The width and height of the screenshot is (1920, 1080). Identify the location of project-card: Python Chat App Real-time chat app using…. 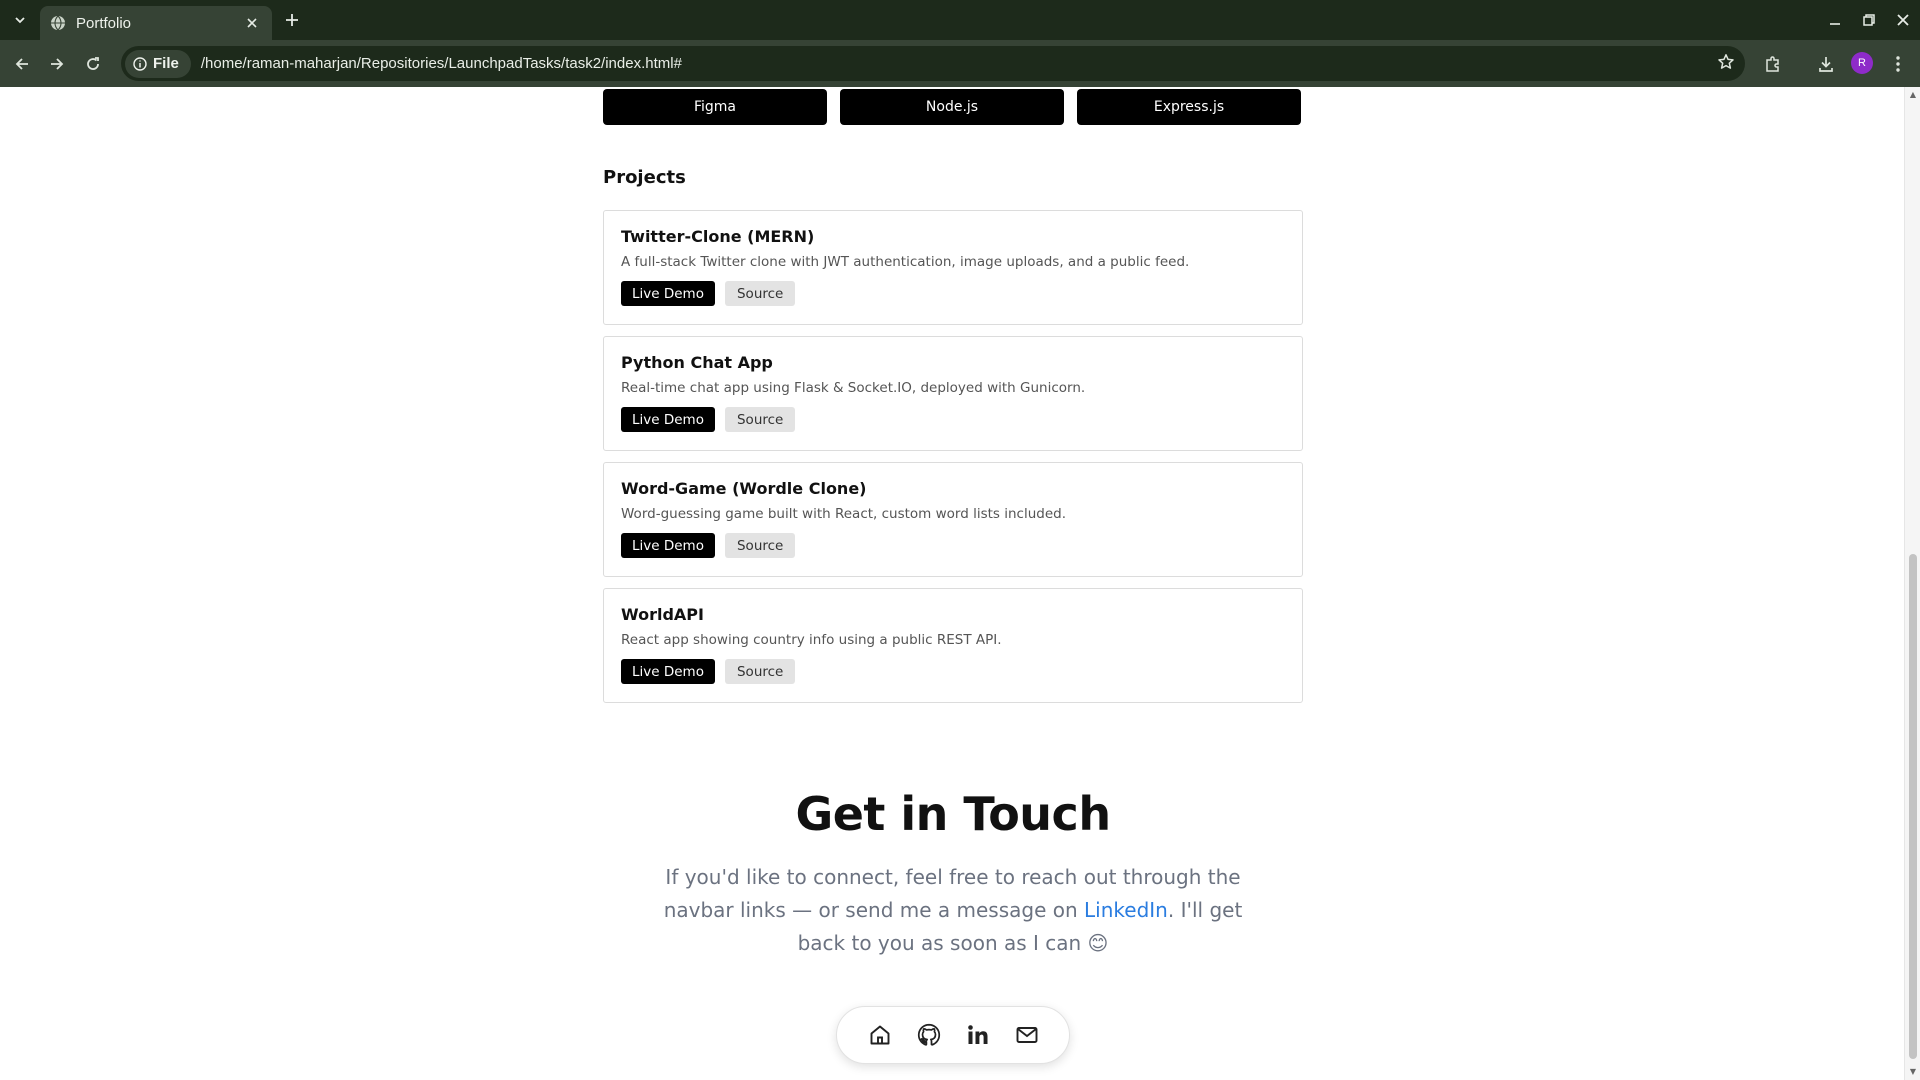
(953, 393).